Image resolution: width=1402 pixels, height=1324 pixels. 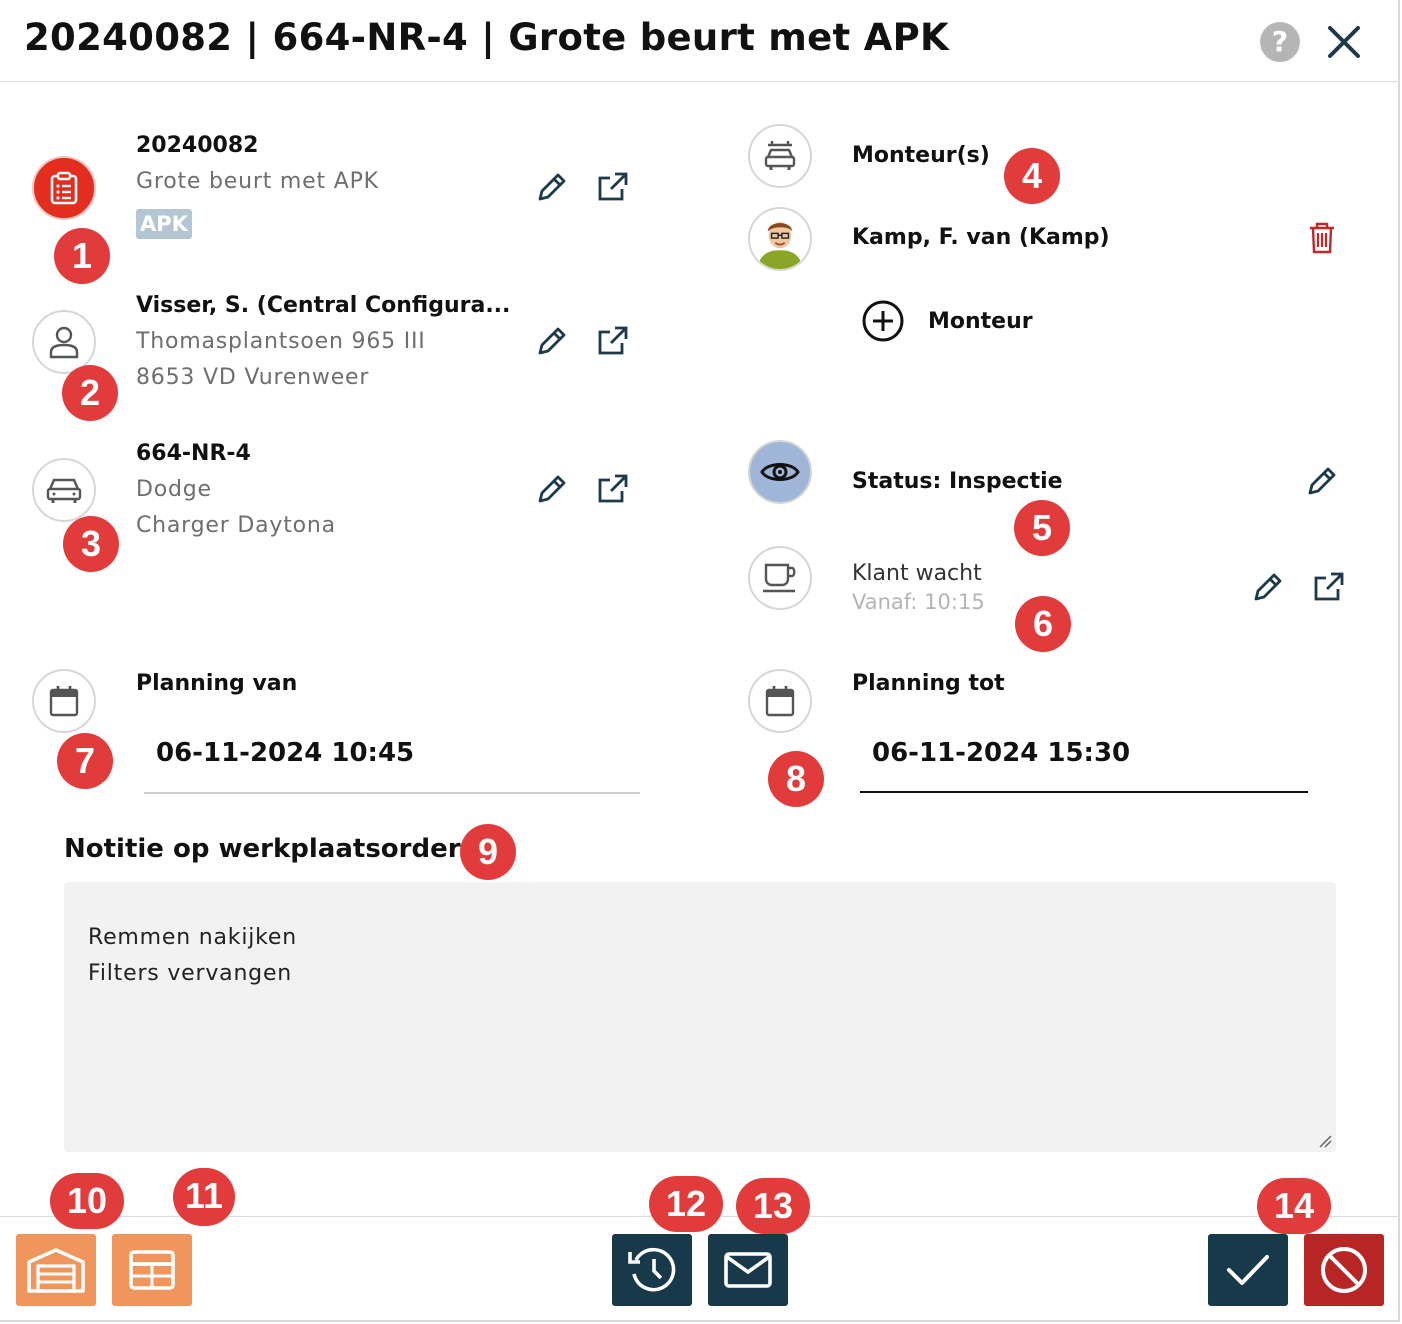 I want to click on mechanic-name: Kamp, F. van (Kamp), so click(x=981, y=237).